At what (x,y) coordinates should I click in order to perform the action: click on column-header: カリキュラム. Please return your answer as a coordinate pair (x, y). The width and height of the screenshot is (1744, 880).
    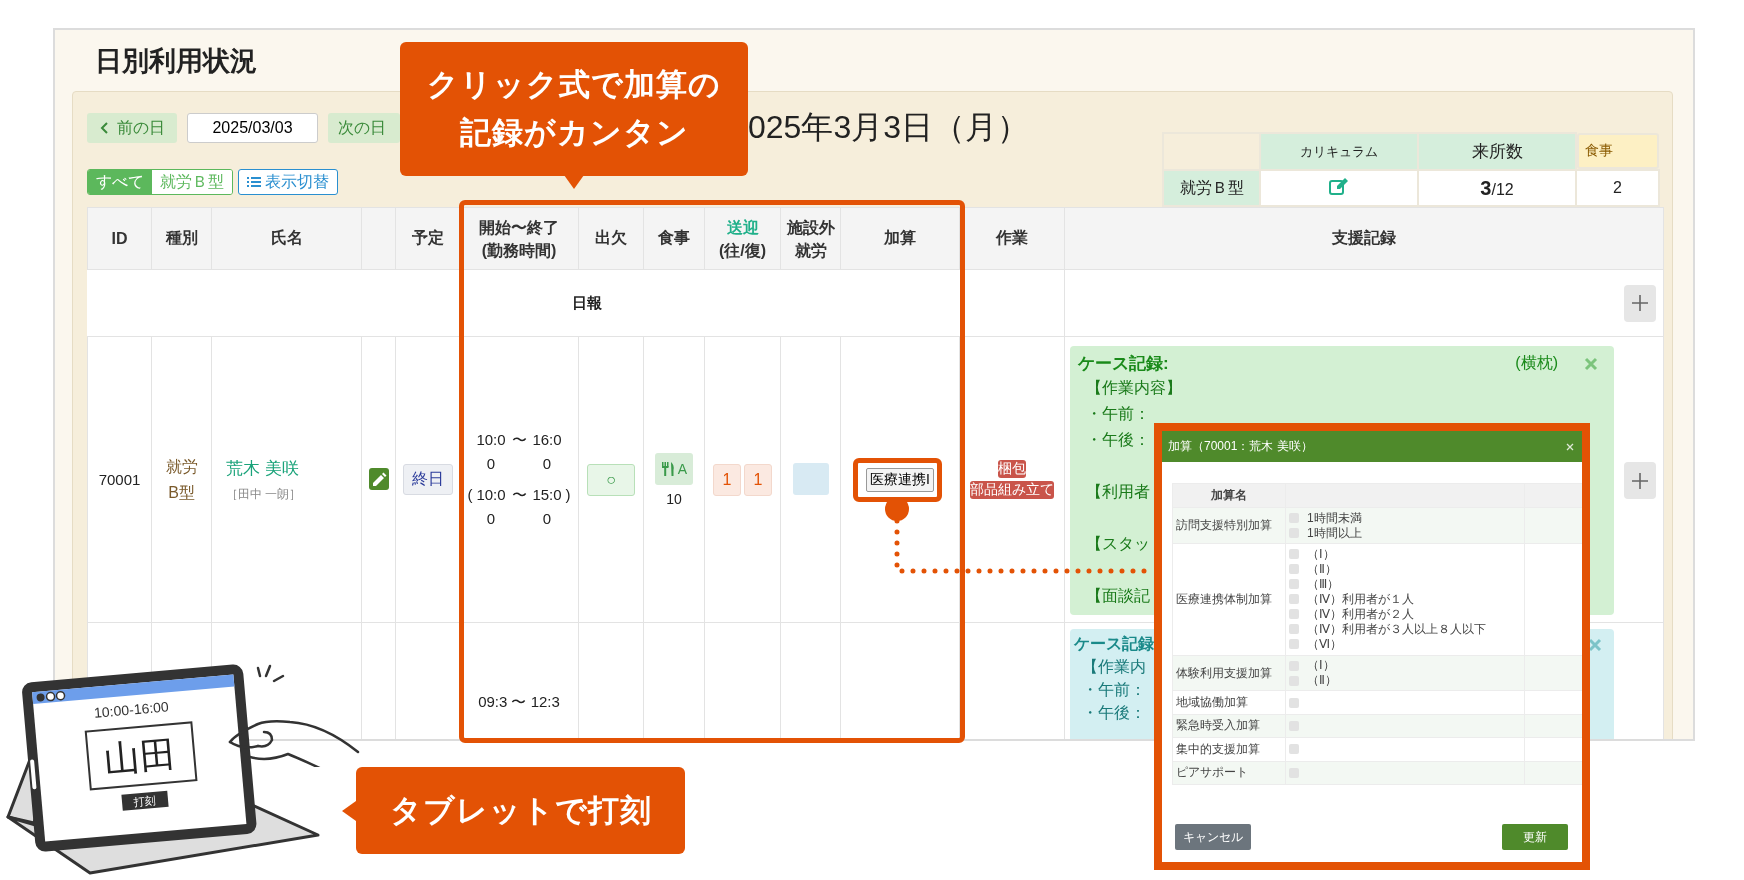
    Looking at the image, I should click on (1339, 151).